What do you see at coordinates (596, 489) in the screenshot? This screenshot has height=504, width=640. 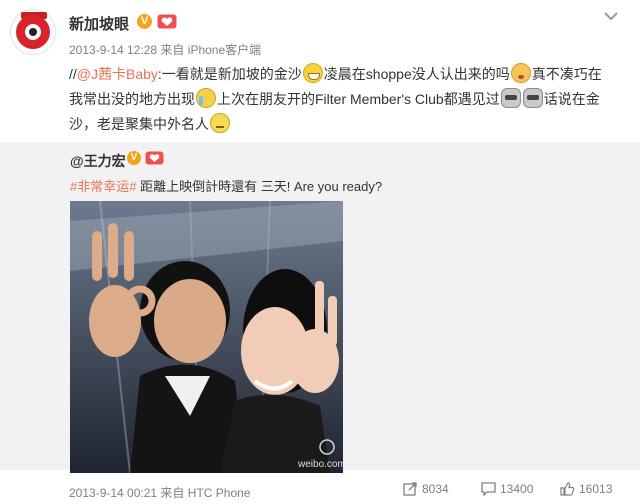 I see `like-count: 16013` at bounding box center [596, 489].